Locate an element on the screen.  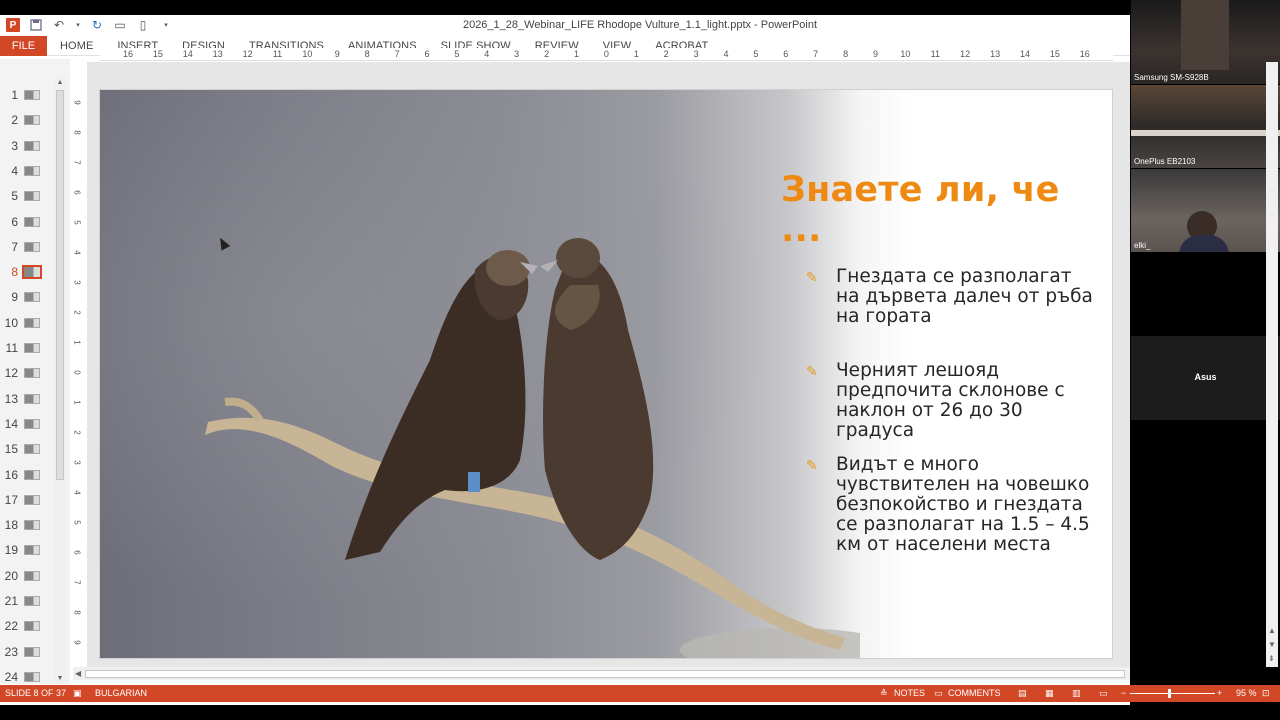
slide-thumbnail: 2 is located at coordinates (27, 120).